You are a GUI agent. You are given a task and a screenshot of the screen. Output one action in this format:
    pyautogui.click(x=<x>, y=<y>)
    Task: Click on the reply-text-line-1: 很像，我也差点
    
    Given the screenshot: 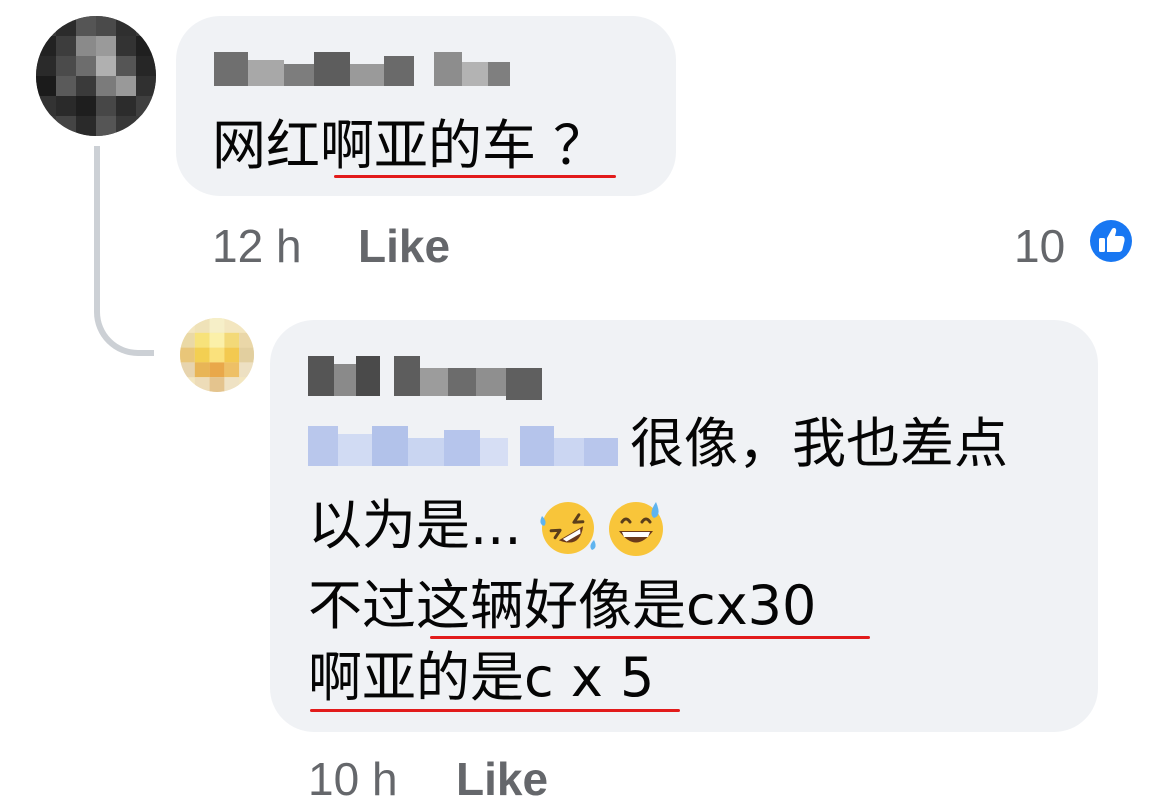 What is the action you would take?
    pyautogui.click(x=819, y=443)
    